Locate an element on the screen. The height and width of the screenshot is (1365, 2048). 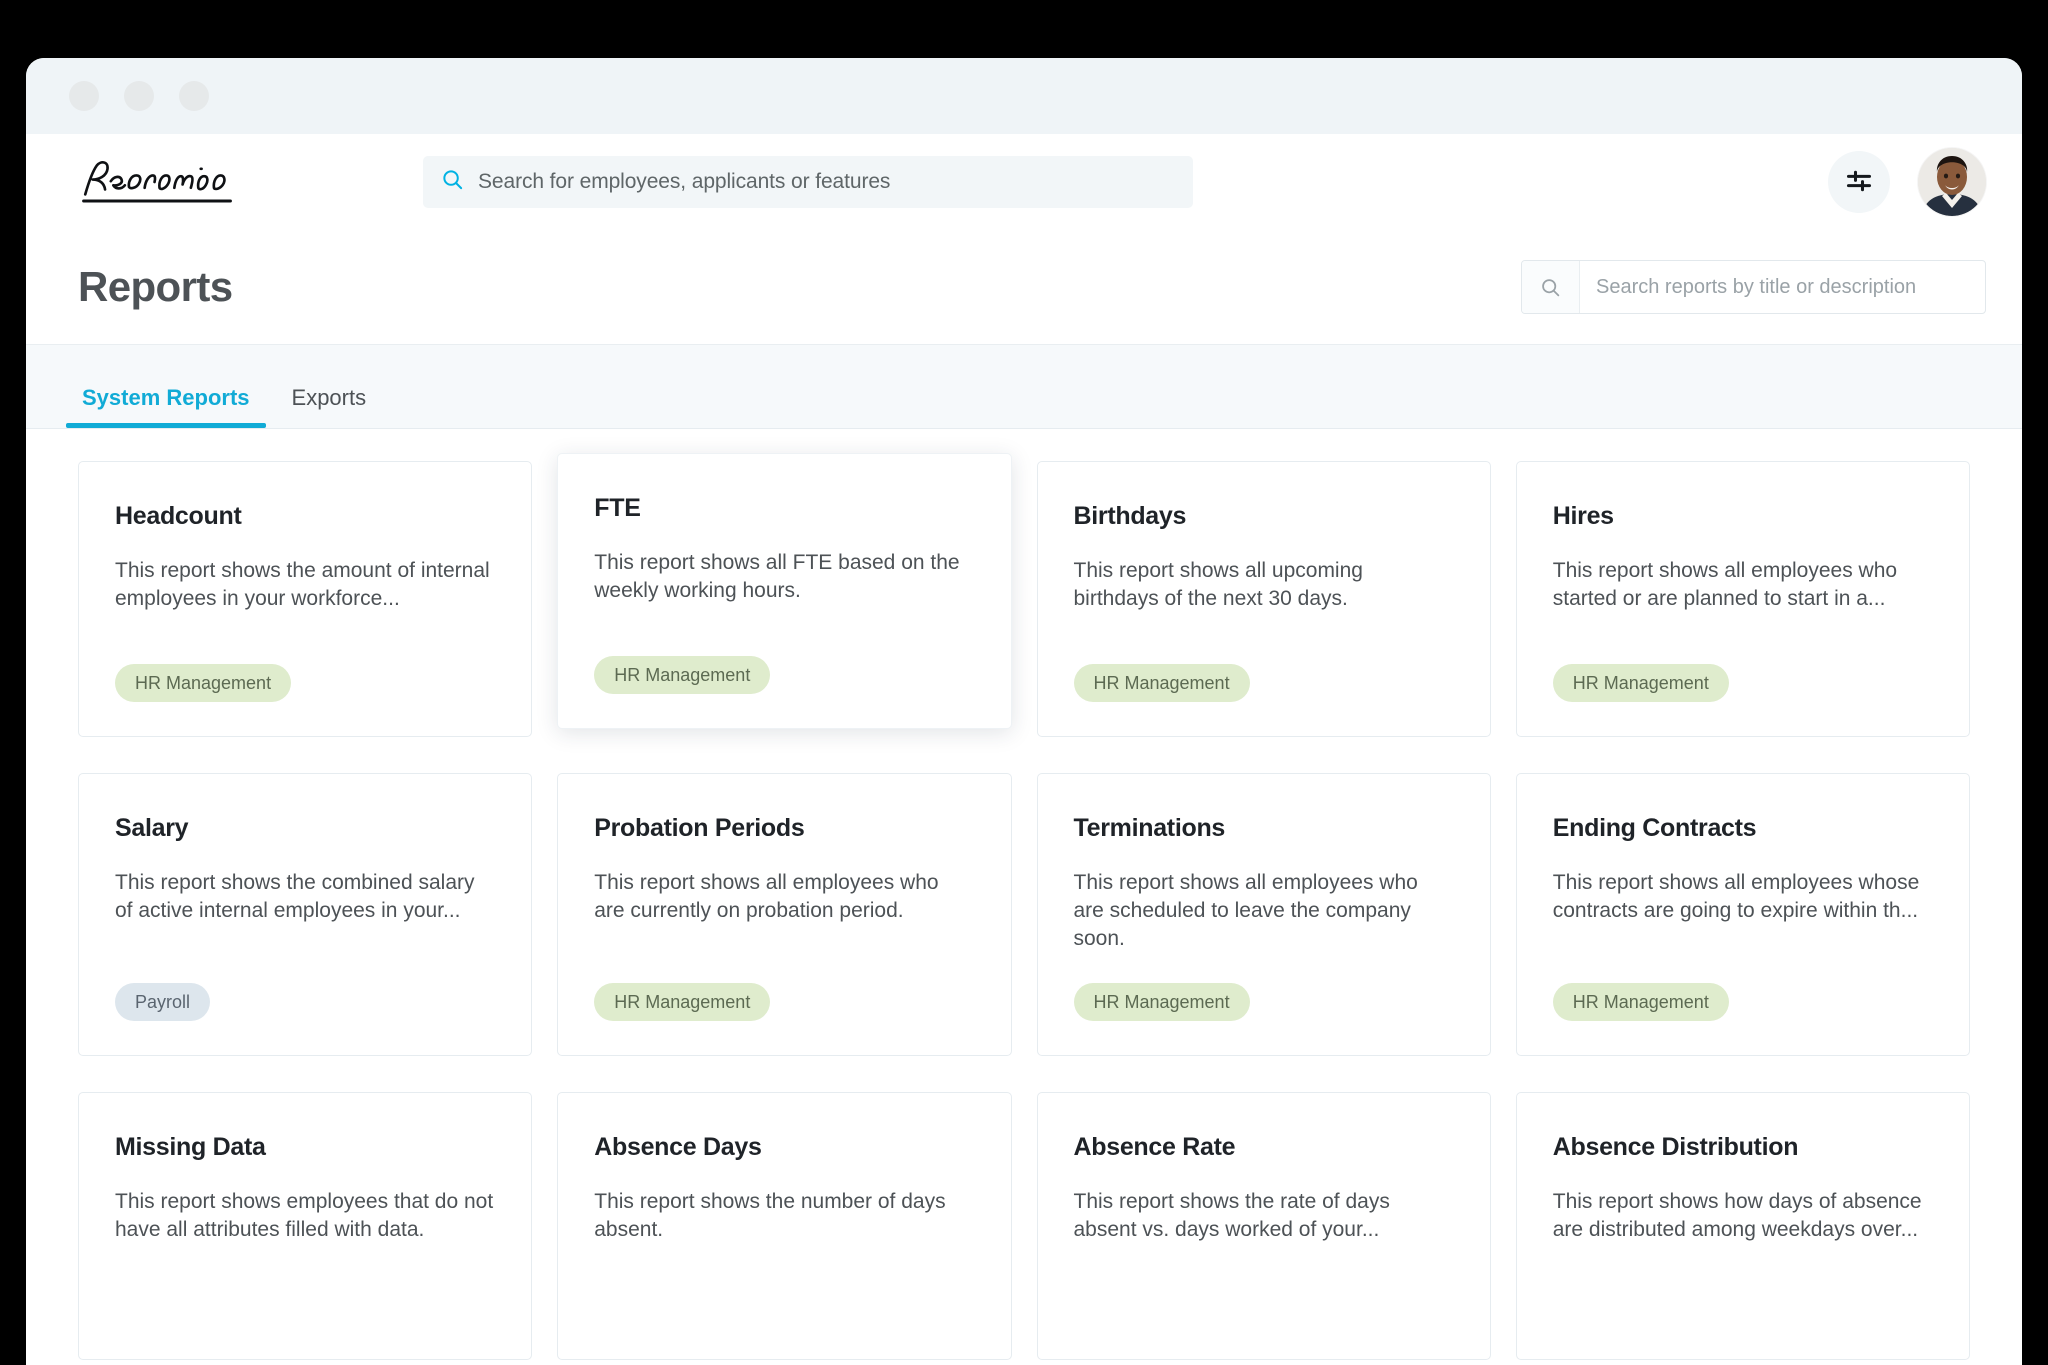
browser-chrome-bar is located at coordinates (1024, 96).